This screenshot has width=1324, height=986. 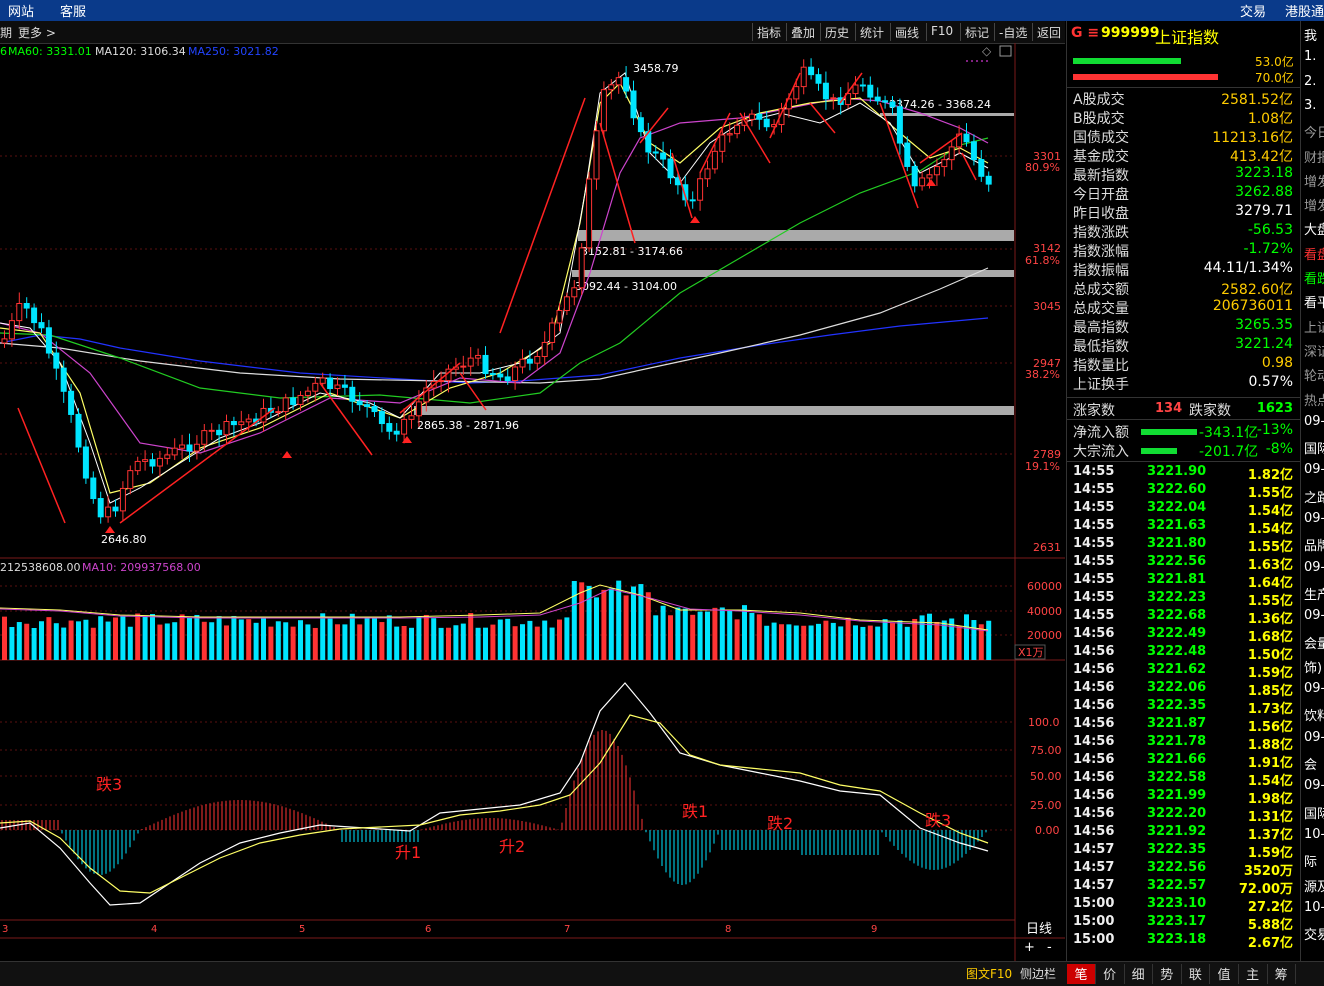 I want to click on panel-tab: 势, so click(x=1167, y=974).